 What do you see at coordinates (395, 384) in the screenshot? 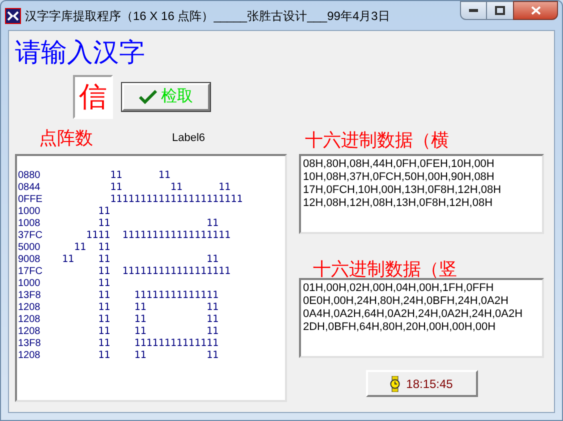
I see `watch-icon` at bounding box center [395, 384].